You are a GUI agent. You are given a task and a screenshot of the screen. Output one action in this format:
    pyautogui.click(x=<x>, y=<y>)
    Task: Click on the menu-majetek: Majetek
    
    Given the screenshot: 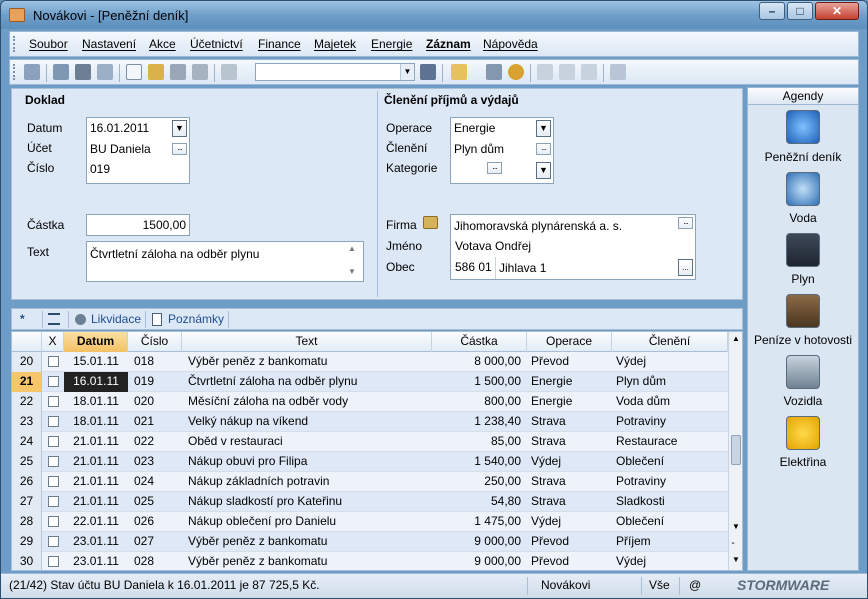 What is the action you would take?
    pyautogui.click(x=335, y=44)
    